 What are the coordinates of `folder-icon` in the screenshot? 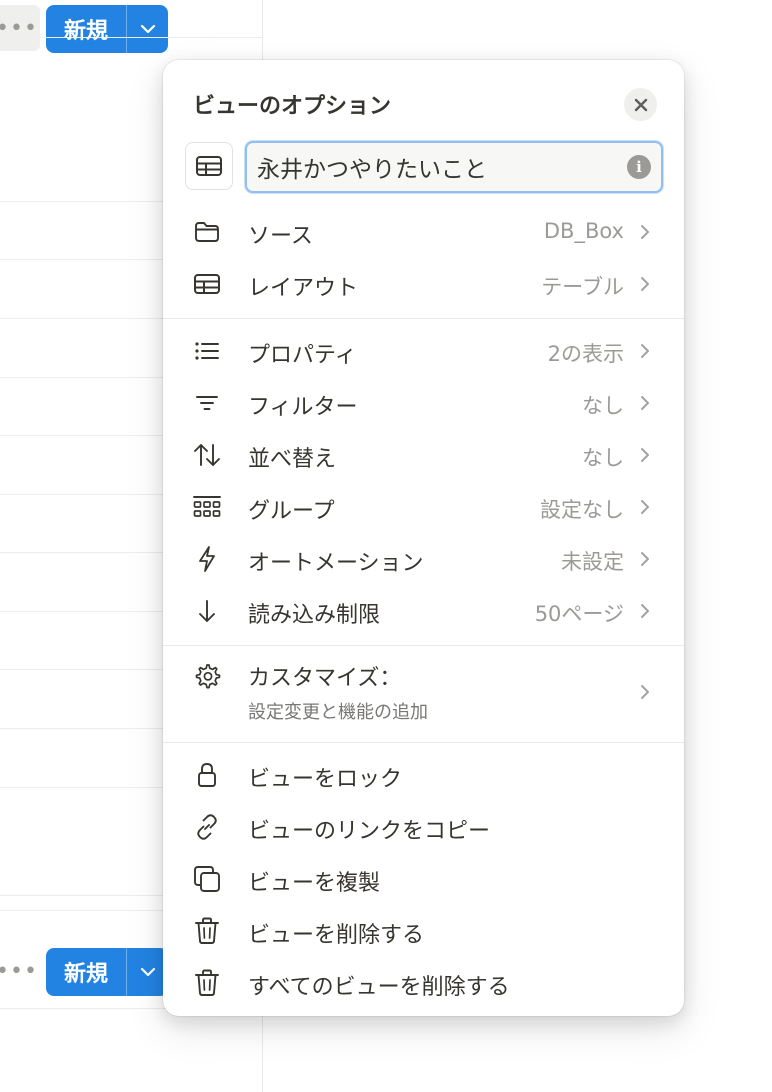 It's located at (207, 232).